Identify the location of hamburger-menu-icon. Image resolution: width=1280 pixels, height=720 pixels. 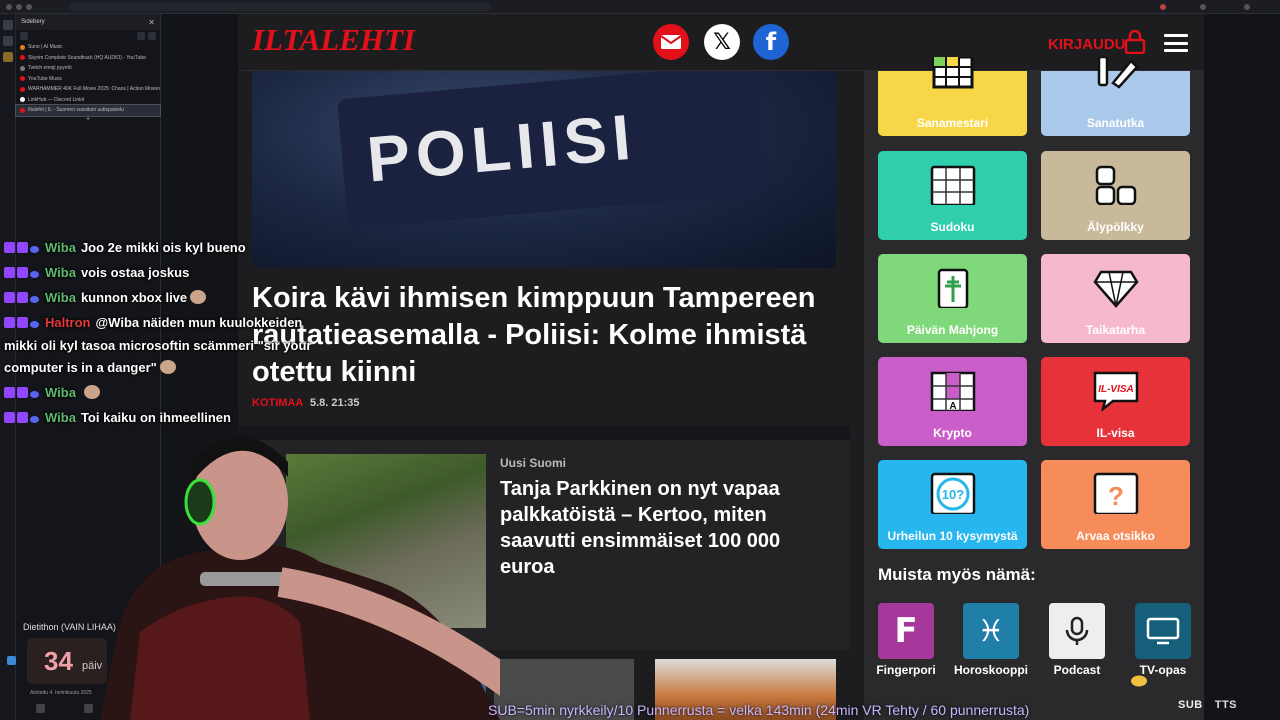
(1176, 43).